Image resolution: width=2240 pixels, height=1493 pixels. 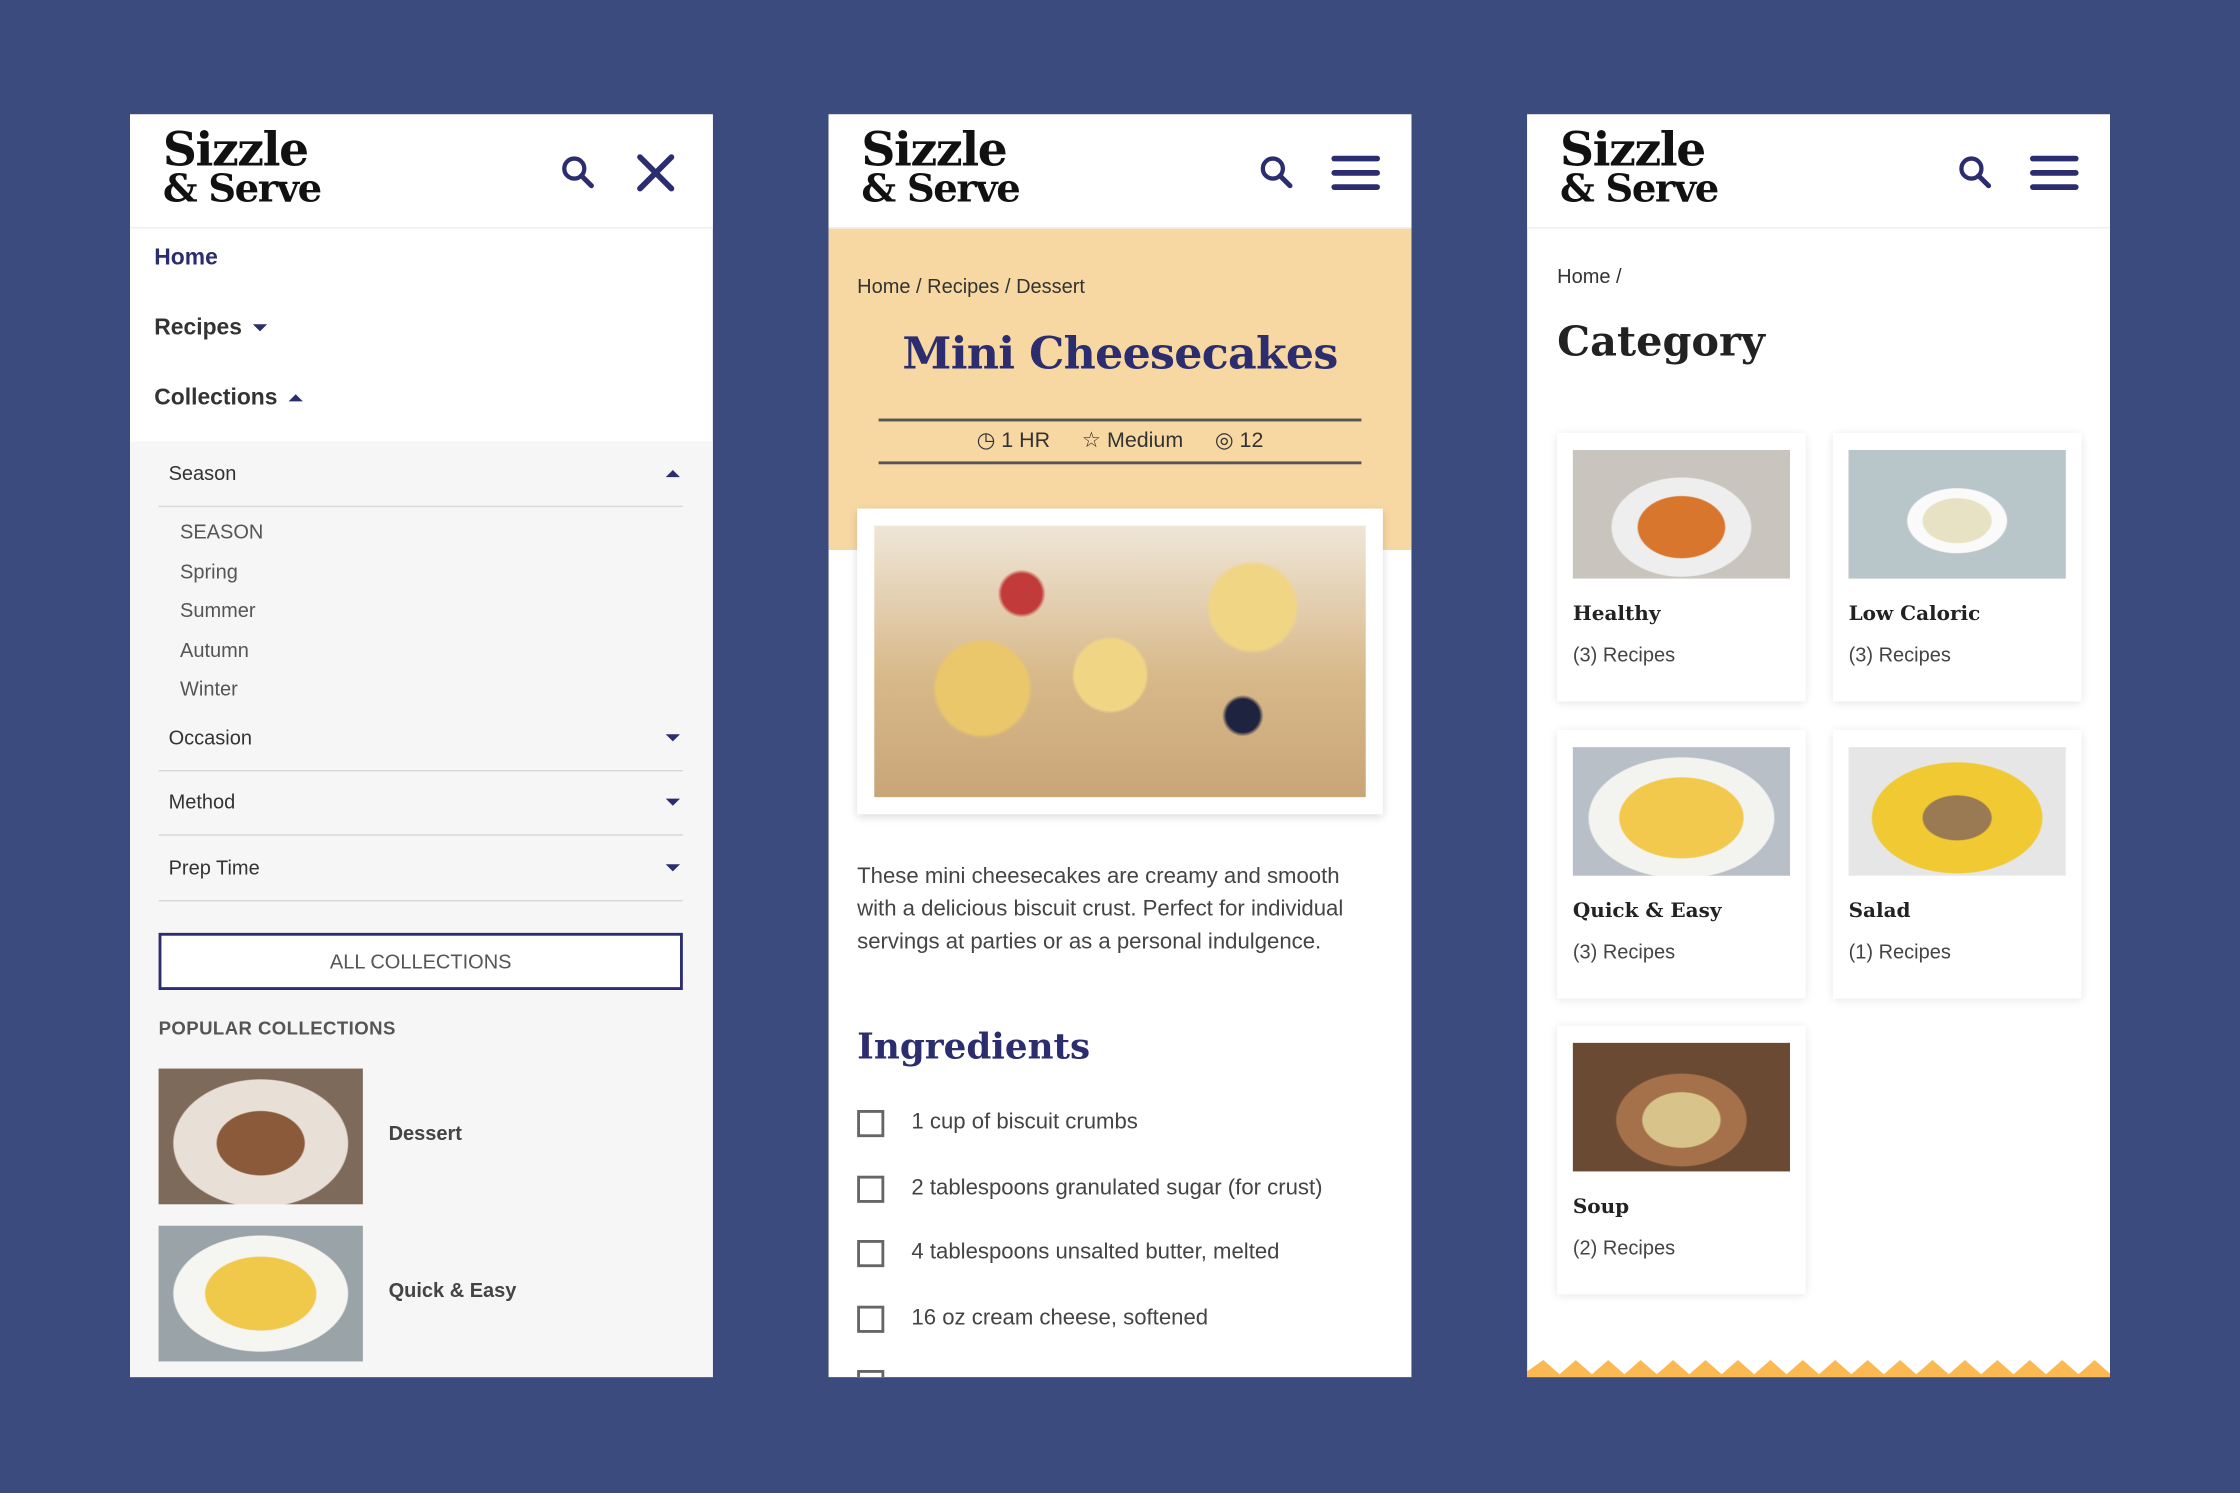 I want to click on dessert-image, so click(x=260, y=1136).